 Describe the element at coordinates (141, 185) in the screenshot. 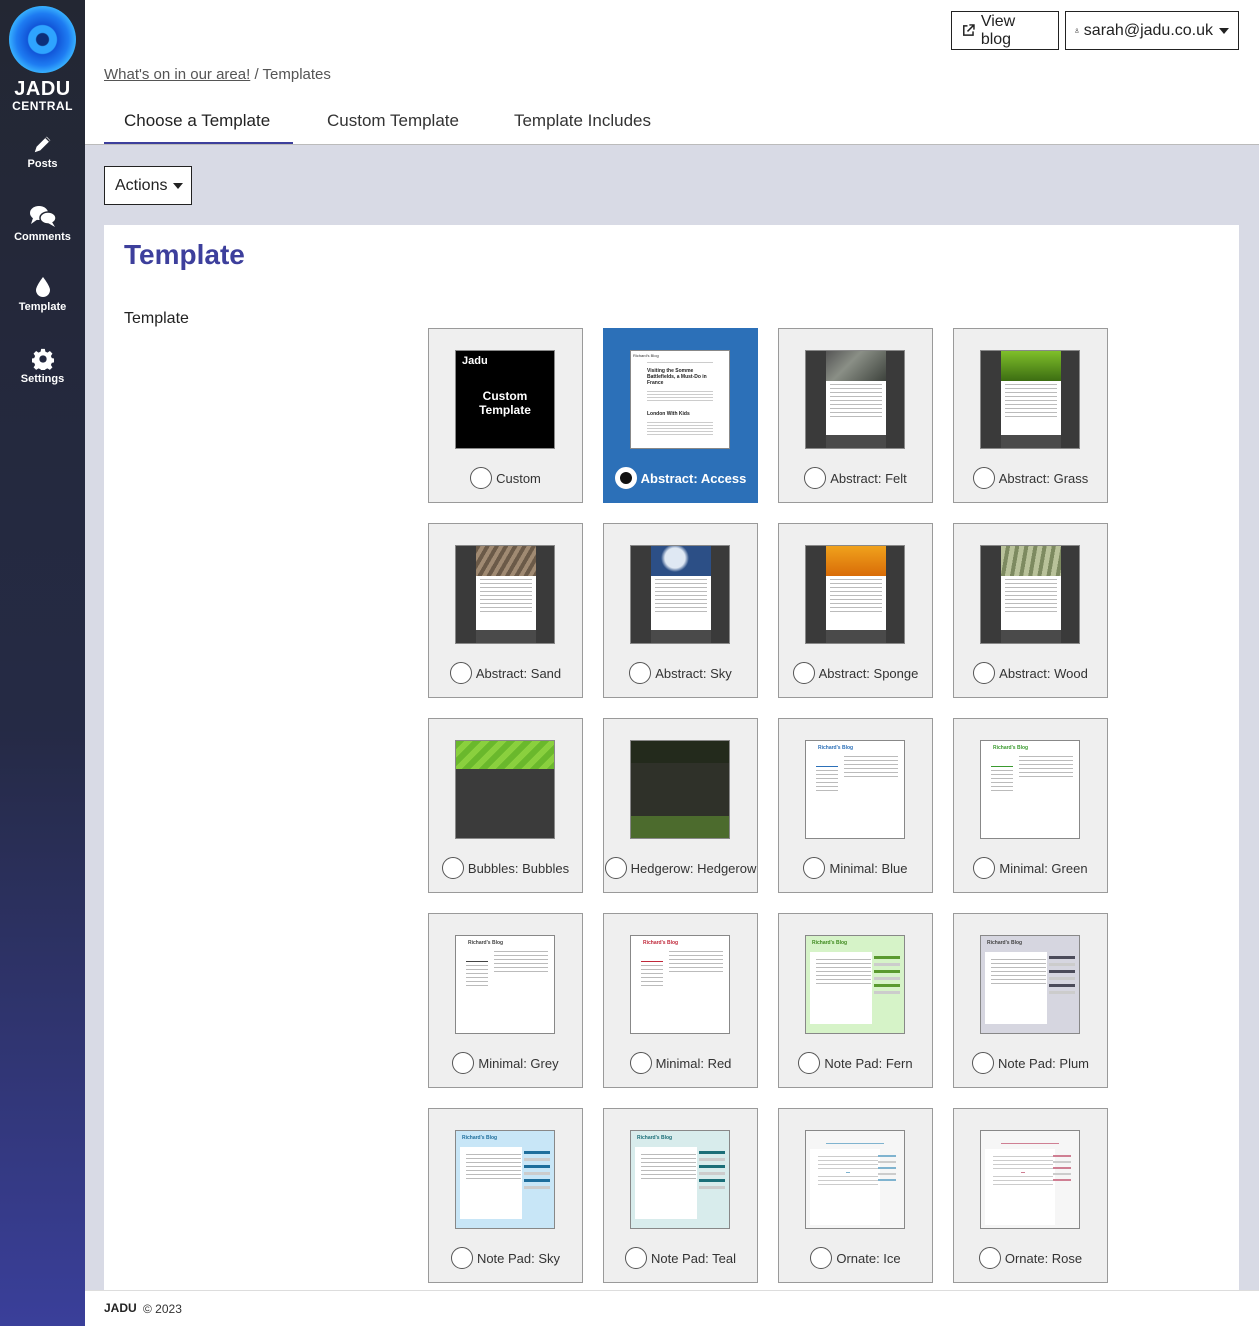

I see `actions-label: Actions` at that location.